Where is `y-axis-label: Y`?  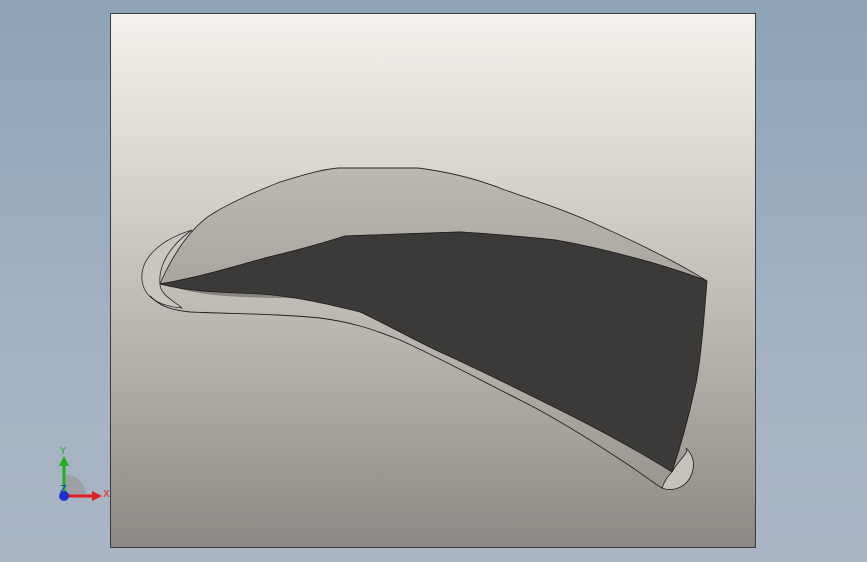 y-axis-label: Y is located at coordinates (63, 451).